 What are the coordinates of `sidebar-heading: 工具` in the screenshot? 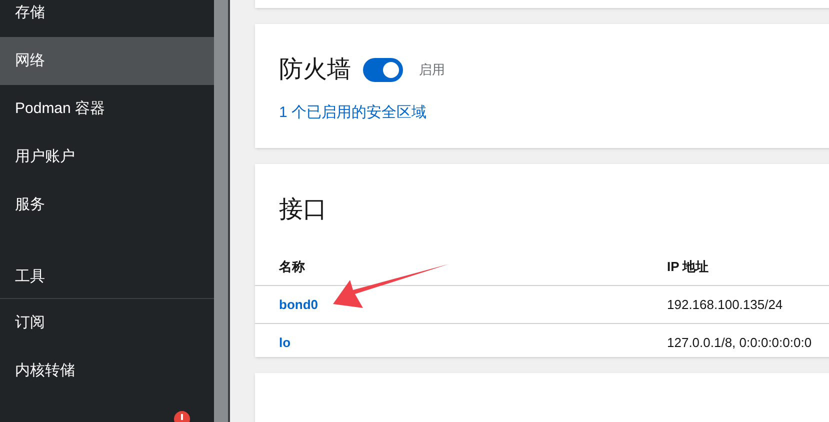 It's located at (30, 276).